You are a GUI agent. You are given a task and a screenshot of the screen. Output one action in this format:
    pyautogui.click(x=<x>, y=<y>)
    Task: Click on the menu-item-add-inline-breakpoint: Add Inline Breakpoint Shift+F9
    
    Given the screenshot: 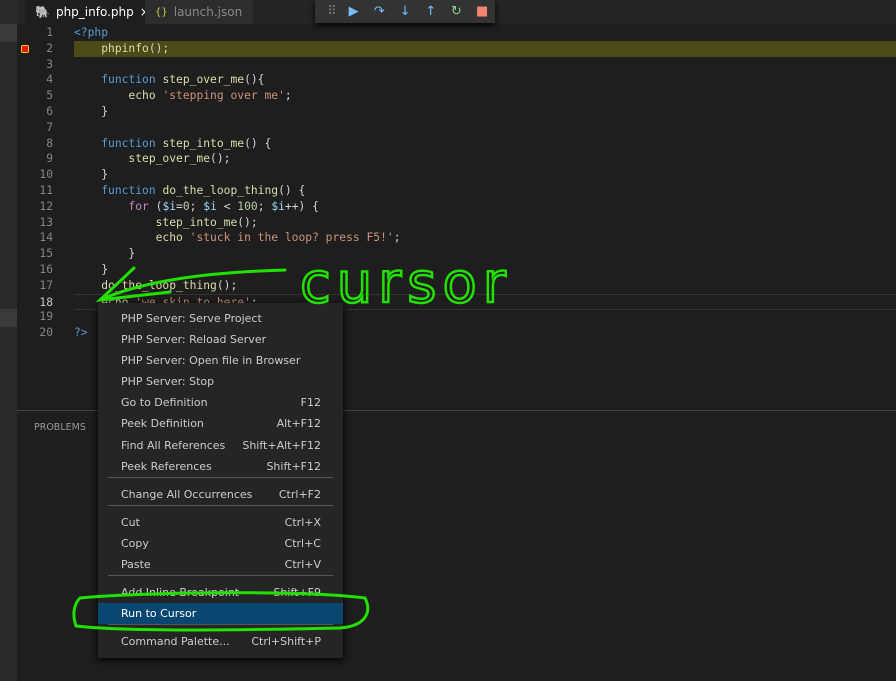 What is the action you would take?
    pyautogui.click(x=220, y=592)
    